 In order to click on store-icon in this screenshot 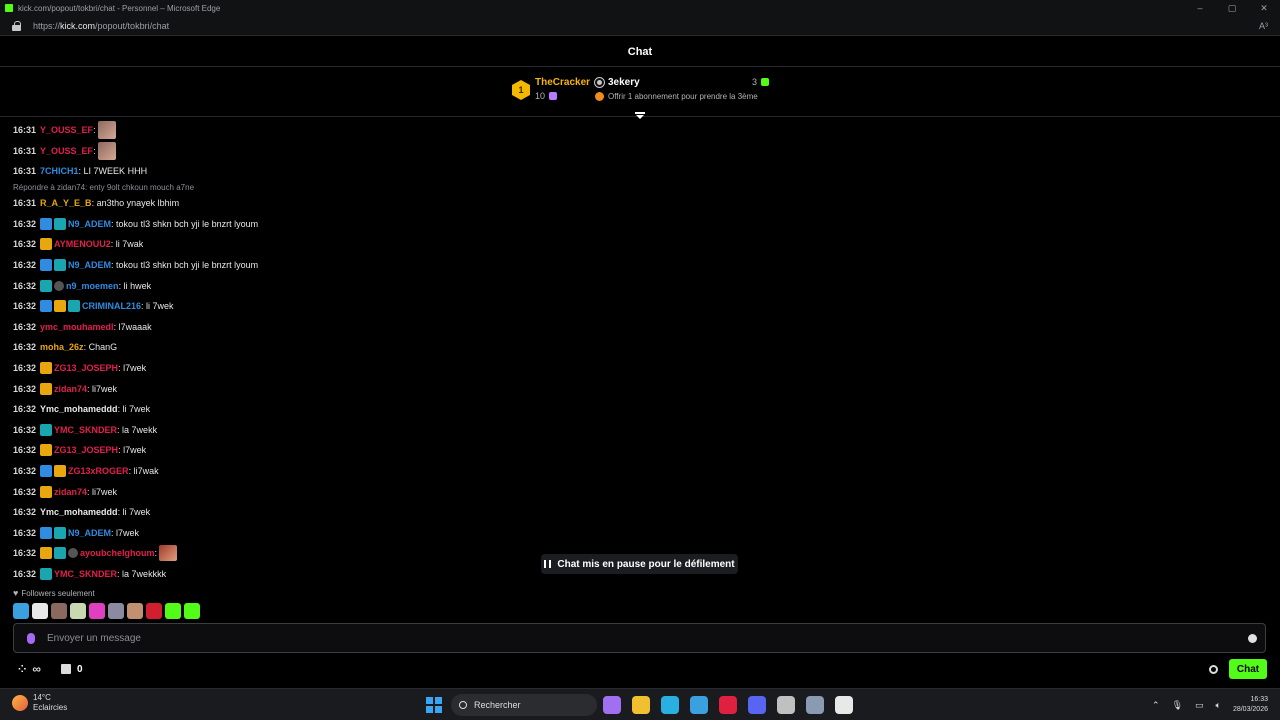, I will do `click(65, 669)`.